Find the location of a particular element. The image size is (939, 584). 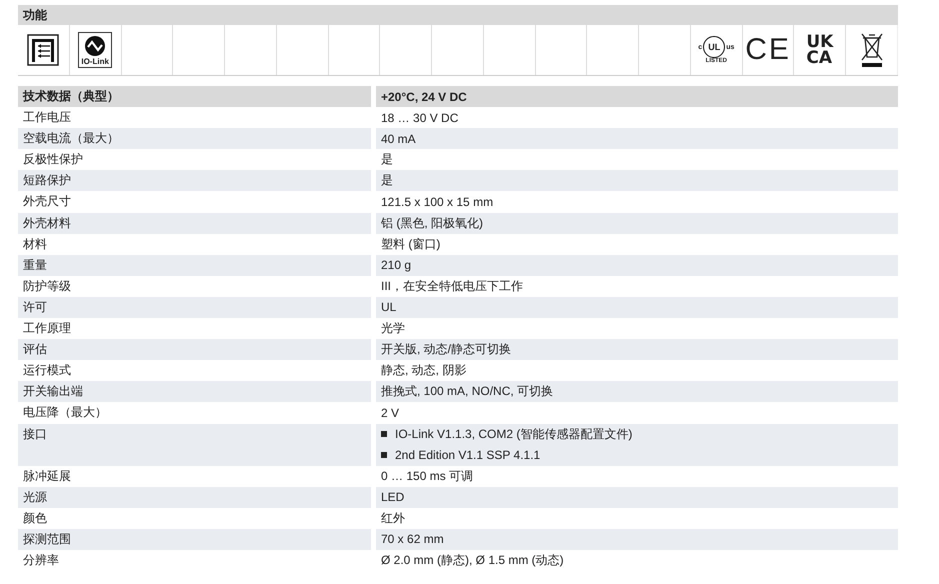

spec-value: 开关版, 动态/静态可切换 is located at coordinates (446, 349).